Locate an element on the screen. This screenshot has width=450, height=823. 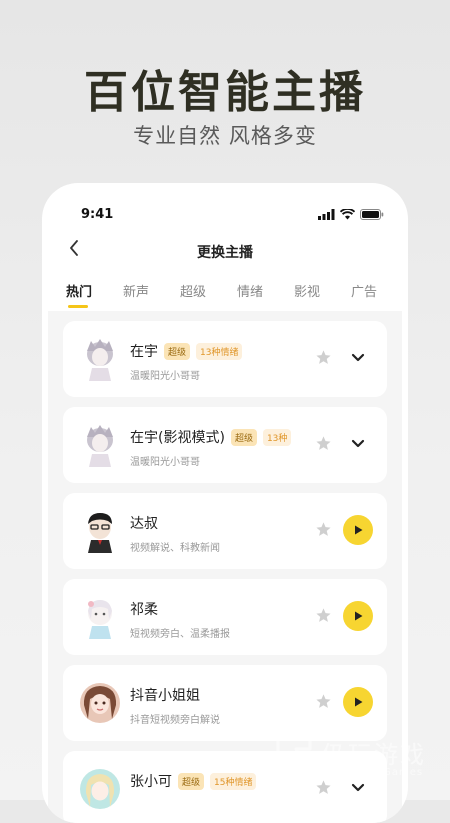
nav-bar: 更换主播 is located at coordinates (225, 251).